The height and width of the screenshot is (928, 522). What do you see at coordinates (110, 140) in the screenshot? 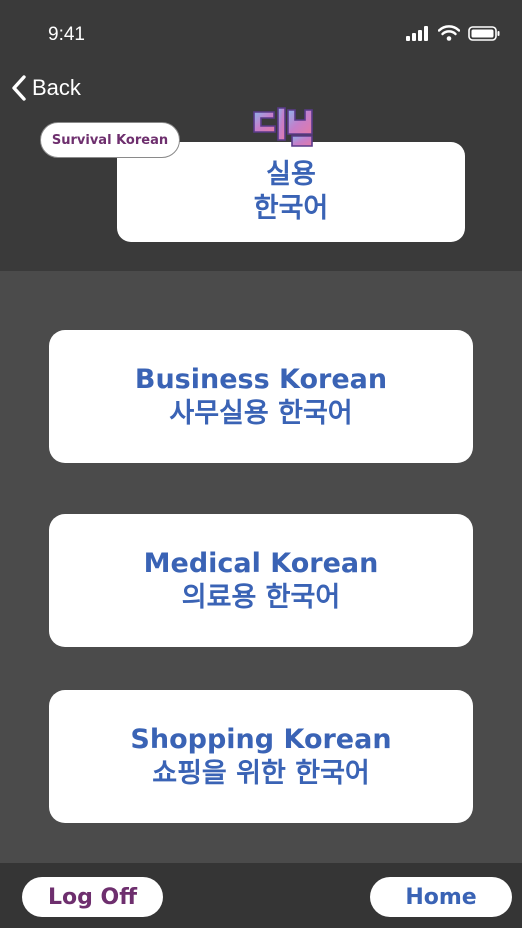
I see `survival-korean-badge: Survival Korean` at bounding box center [110, 140].